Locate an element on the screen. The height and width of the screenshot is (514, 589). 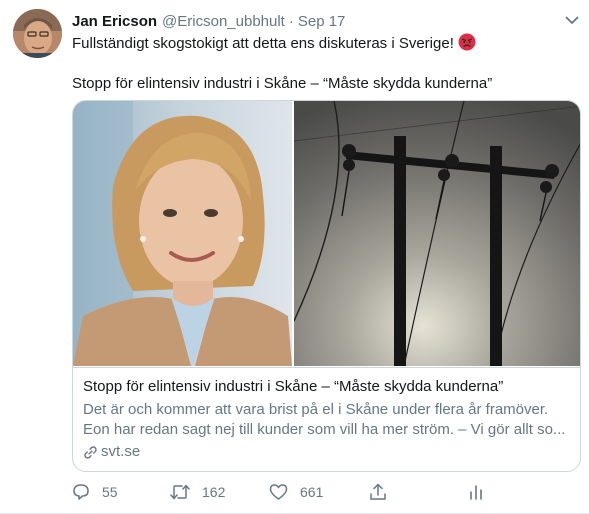
analytics-icon is located at coordinates (476, 492).